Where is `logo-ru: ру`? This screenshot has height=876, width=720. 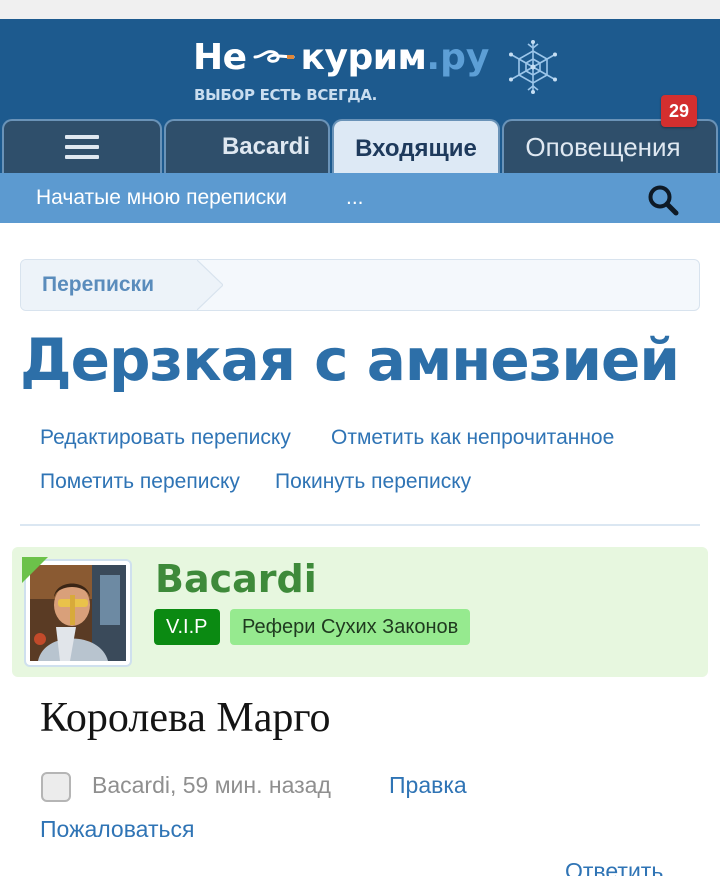
logo-ru: ру is located at coordinates (465, 57).